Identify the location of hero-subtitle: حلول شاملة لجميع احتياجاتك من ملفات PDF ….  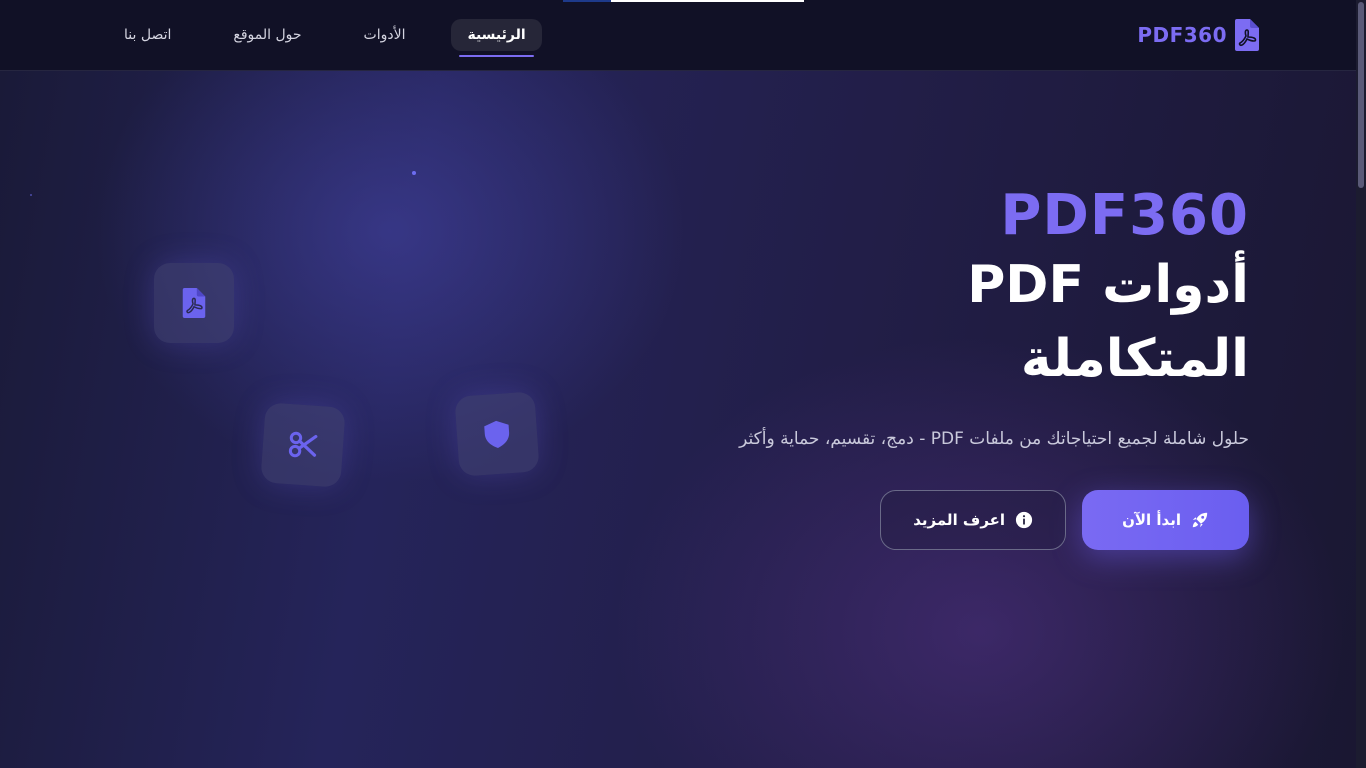
(994, 439).